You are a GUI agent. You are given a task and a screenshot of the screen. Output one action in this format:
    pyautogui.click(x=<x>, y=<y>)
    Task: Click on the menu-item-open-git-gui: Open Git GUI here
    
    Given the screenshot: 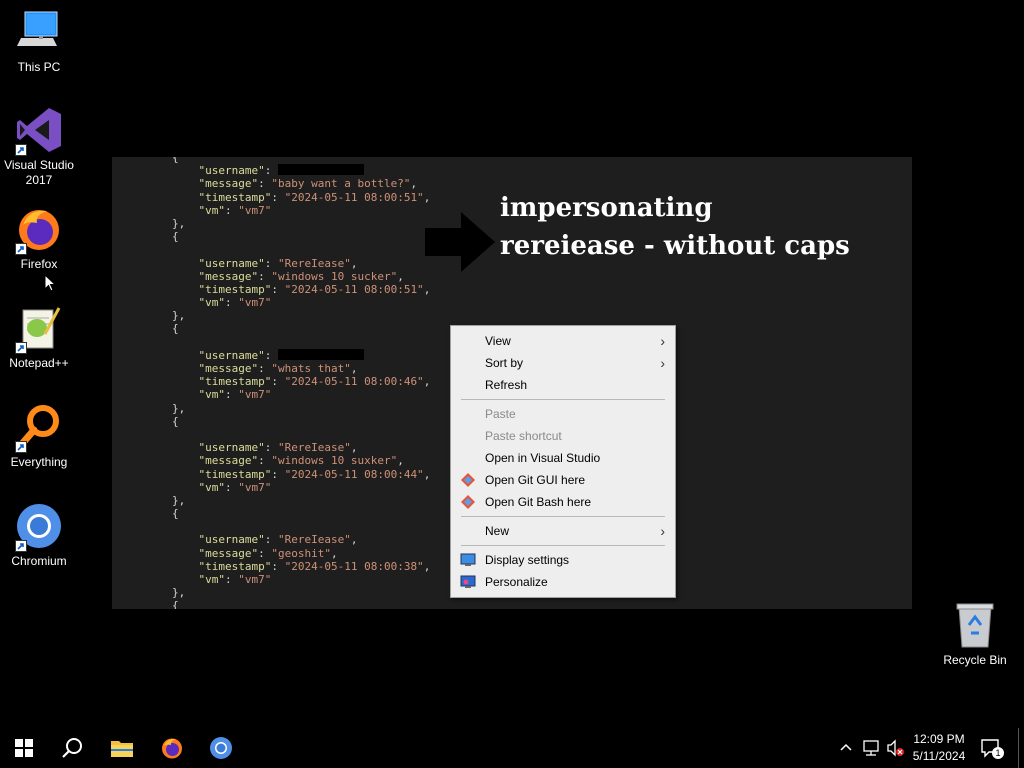 What is the action you would take?
    pyautogui.click(x=563, y=480)
    